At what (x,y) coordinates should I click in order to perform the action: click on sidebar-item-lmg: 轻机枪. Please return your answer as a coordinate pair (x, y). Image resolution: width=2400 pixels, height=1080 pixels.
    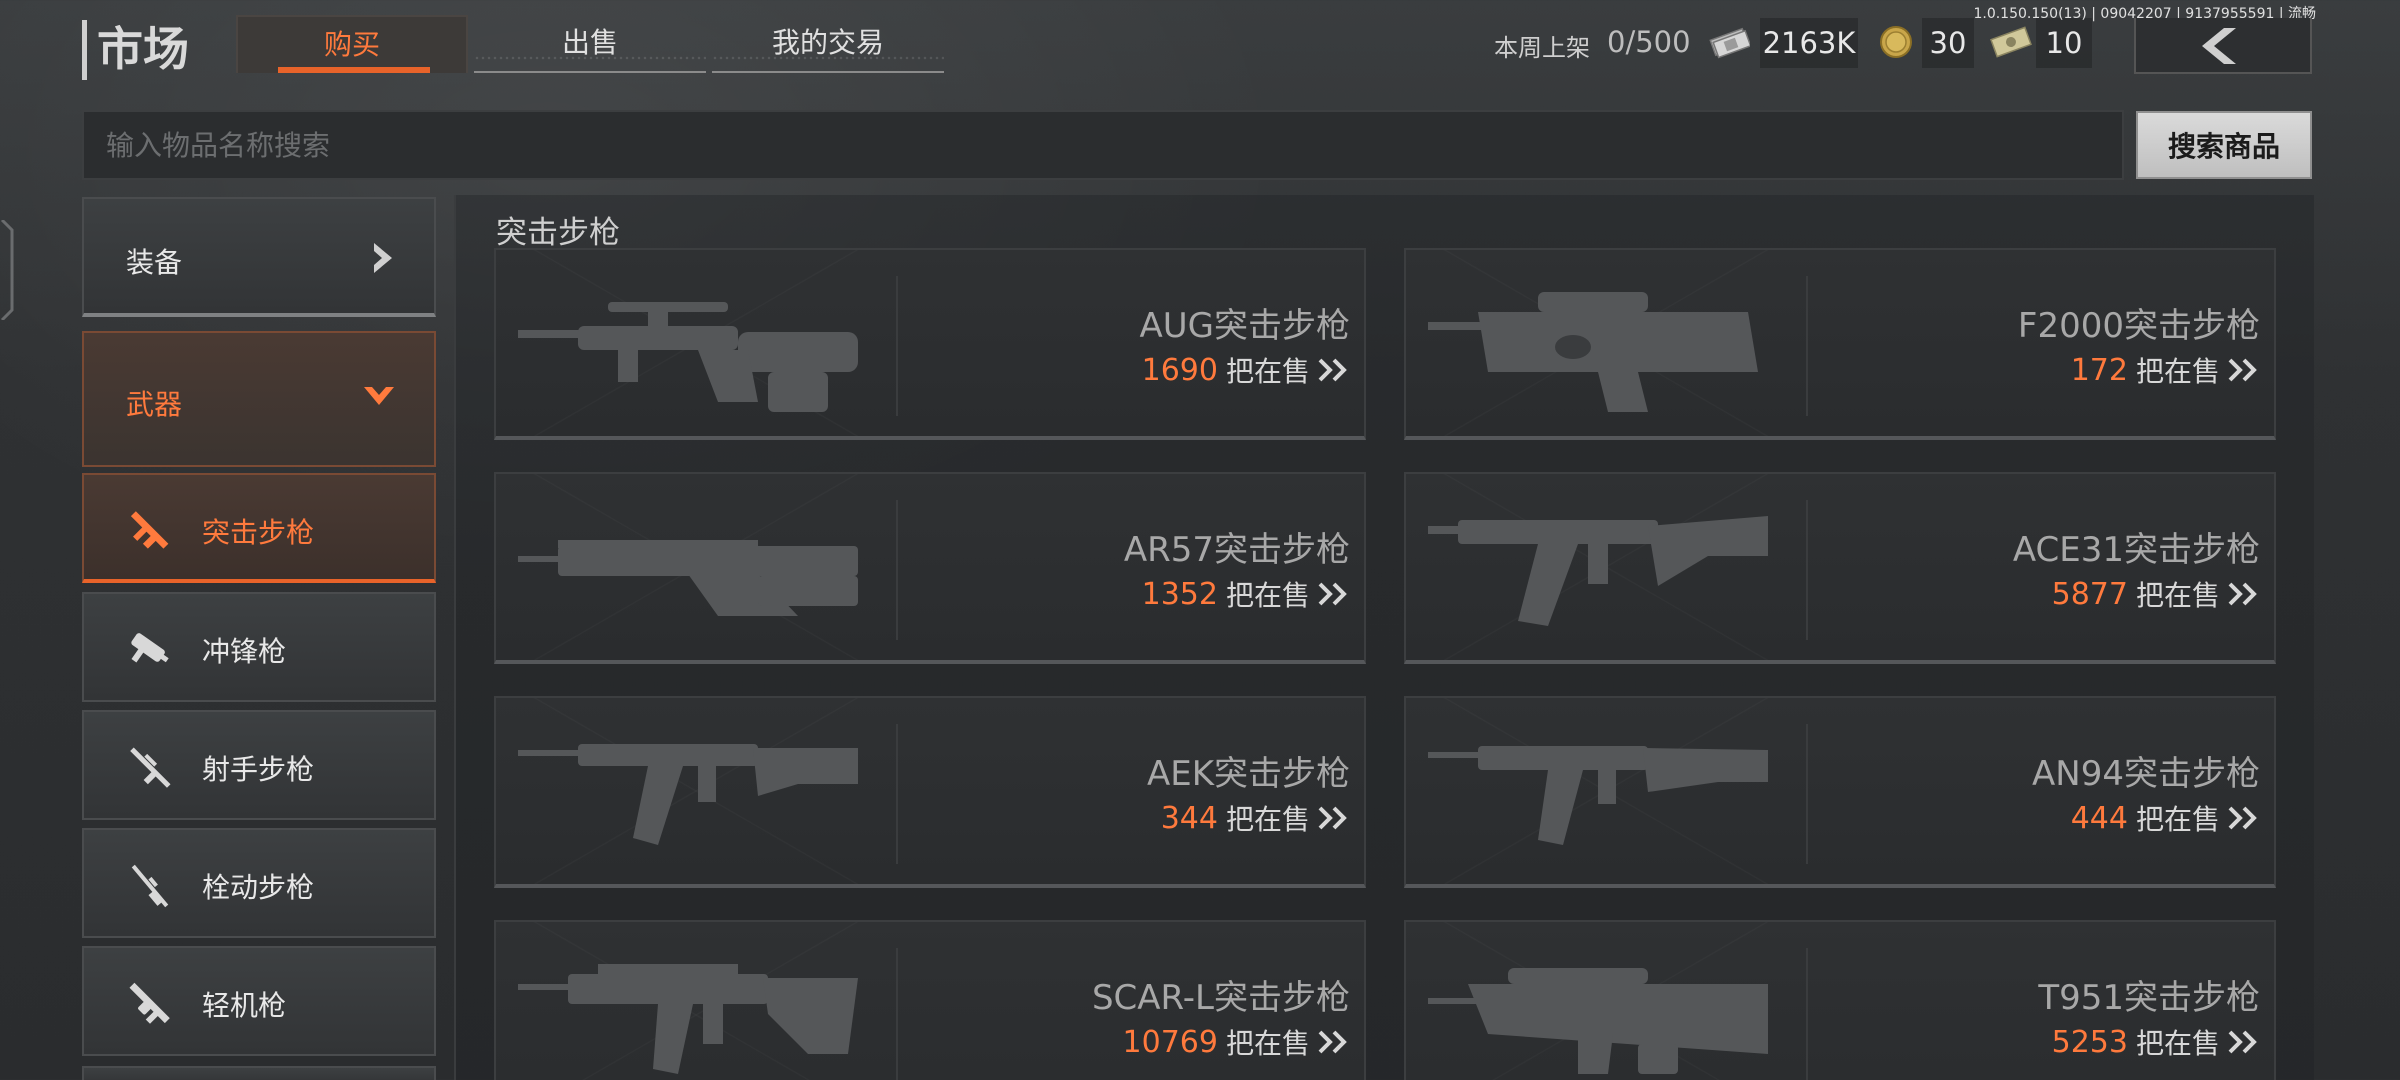
    Looking at the image, I should click on (259, 1001).